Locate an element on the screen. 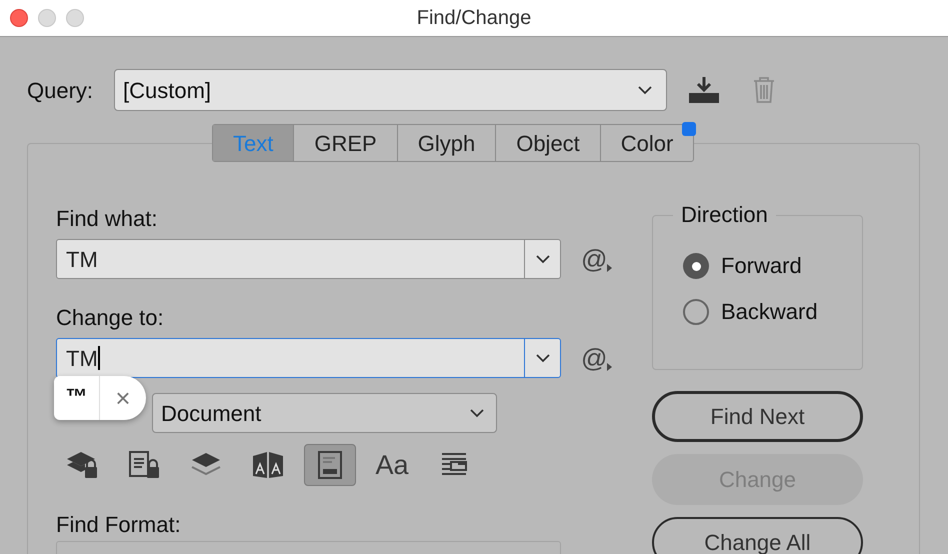  facing-pages-icon is located at coordinates (268, 465).